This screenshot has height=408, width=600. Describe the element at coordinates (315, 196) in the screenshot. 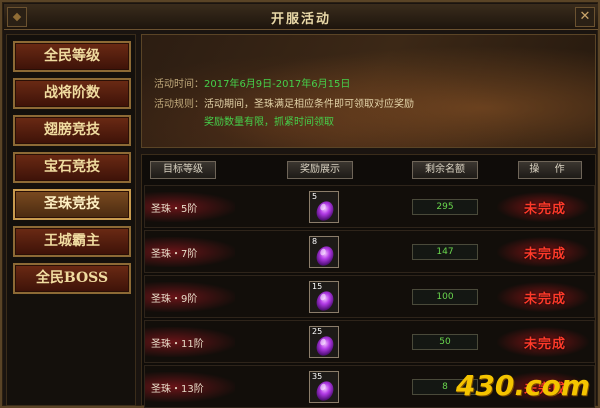

I see `reward-quantity: 5` at that location.